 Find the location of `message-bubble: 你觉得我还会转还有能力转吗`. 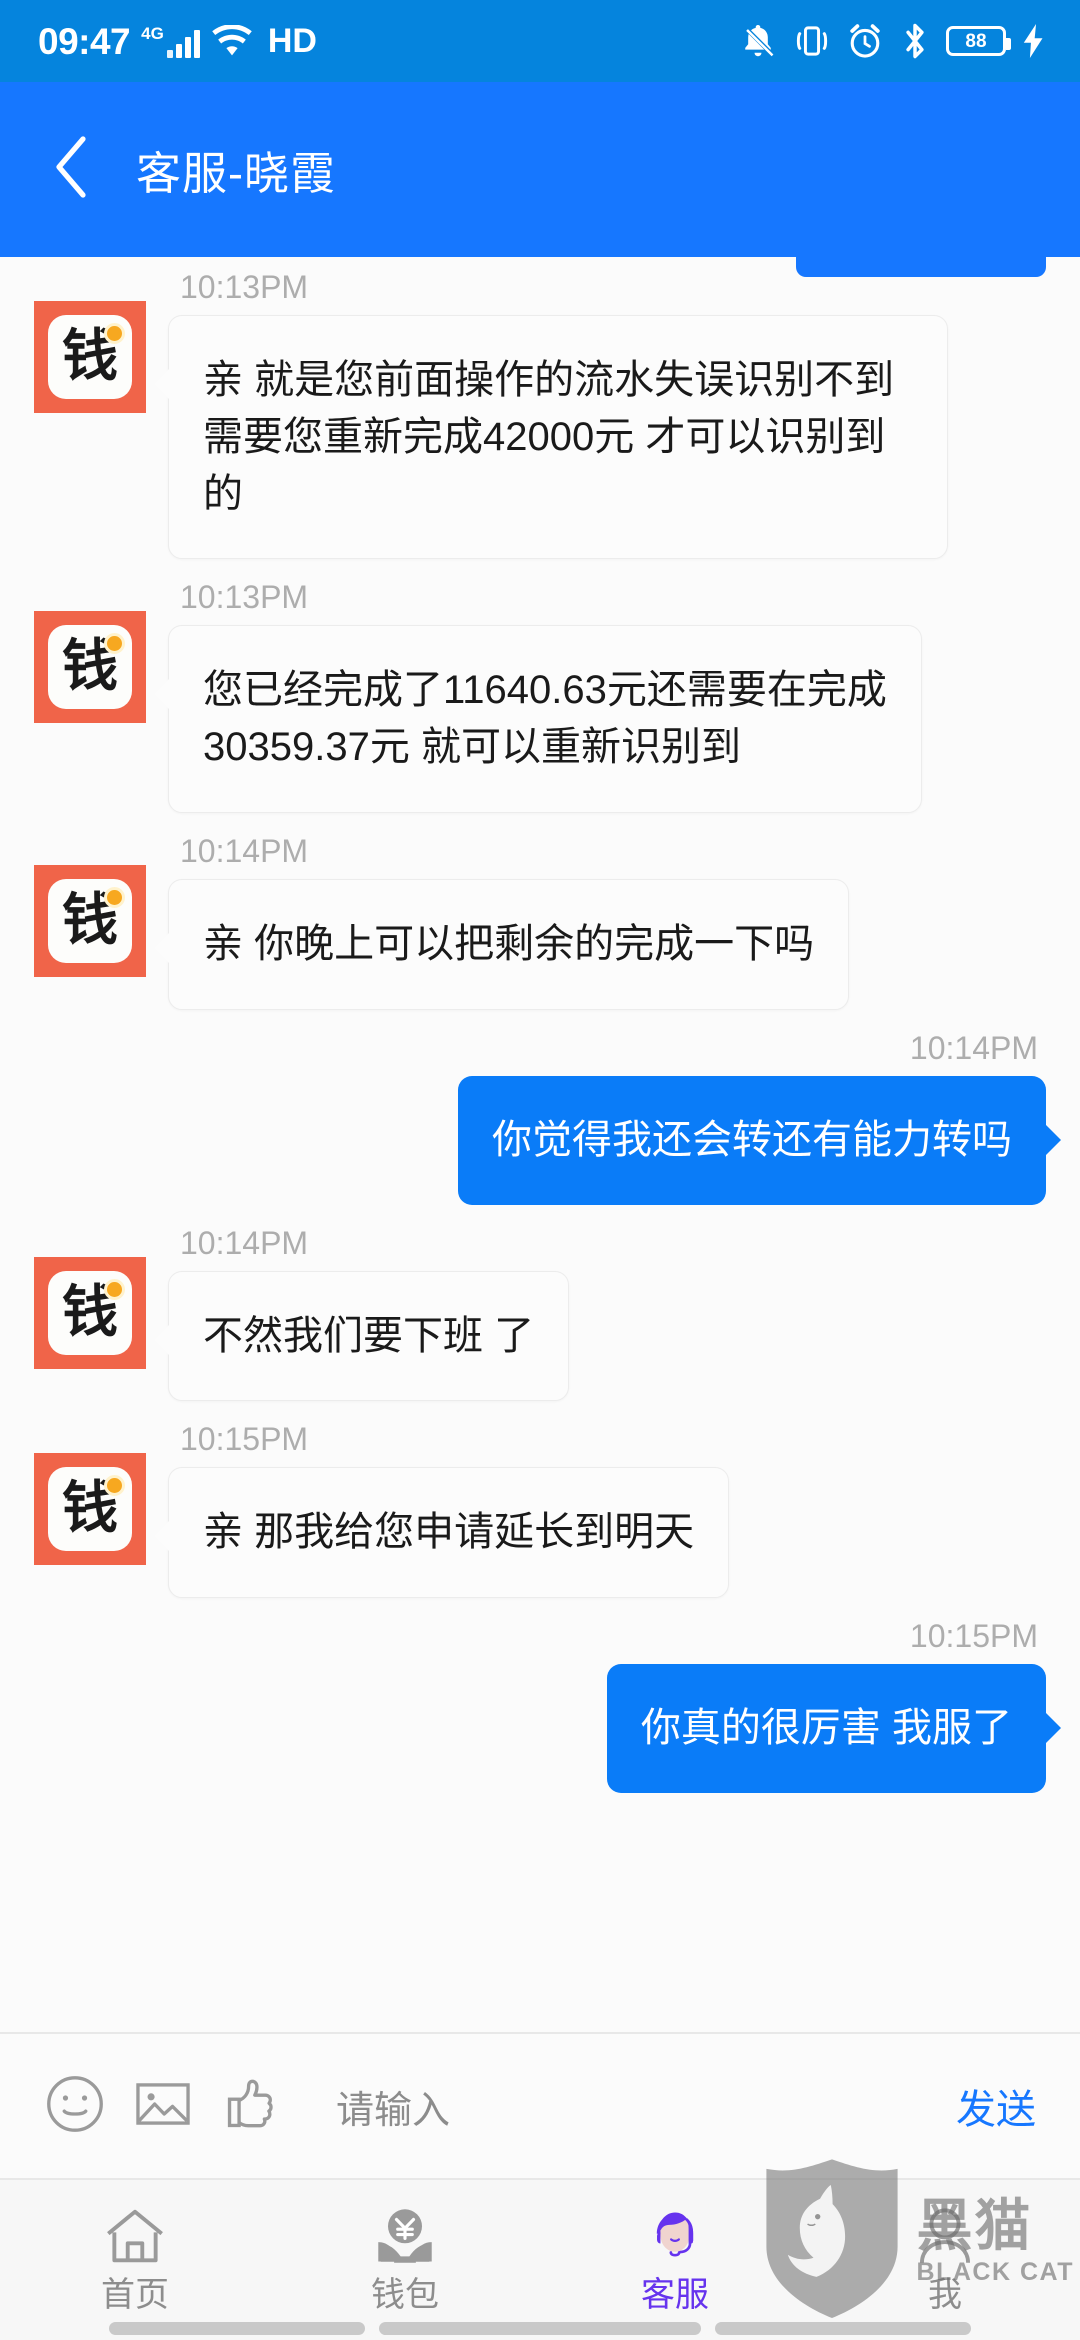

message-bubble: 你觉得我还会转还有能力转吗 is located at coordinates (759, 1140).